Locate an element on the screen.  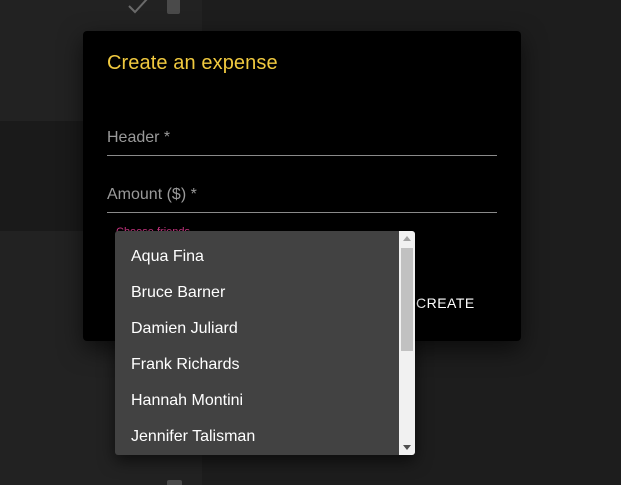
header-field-underline is located at coordinates (302, 155).